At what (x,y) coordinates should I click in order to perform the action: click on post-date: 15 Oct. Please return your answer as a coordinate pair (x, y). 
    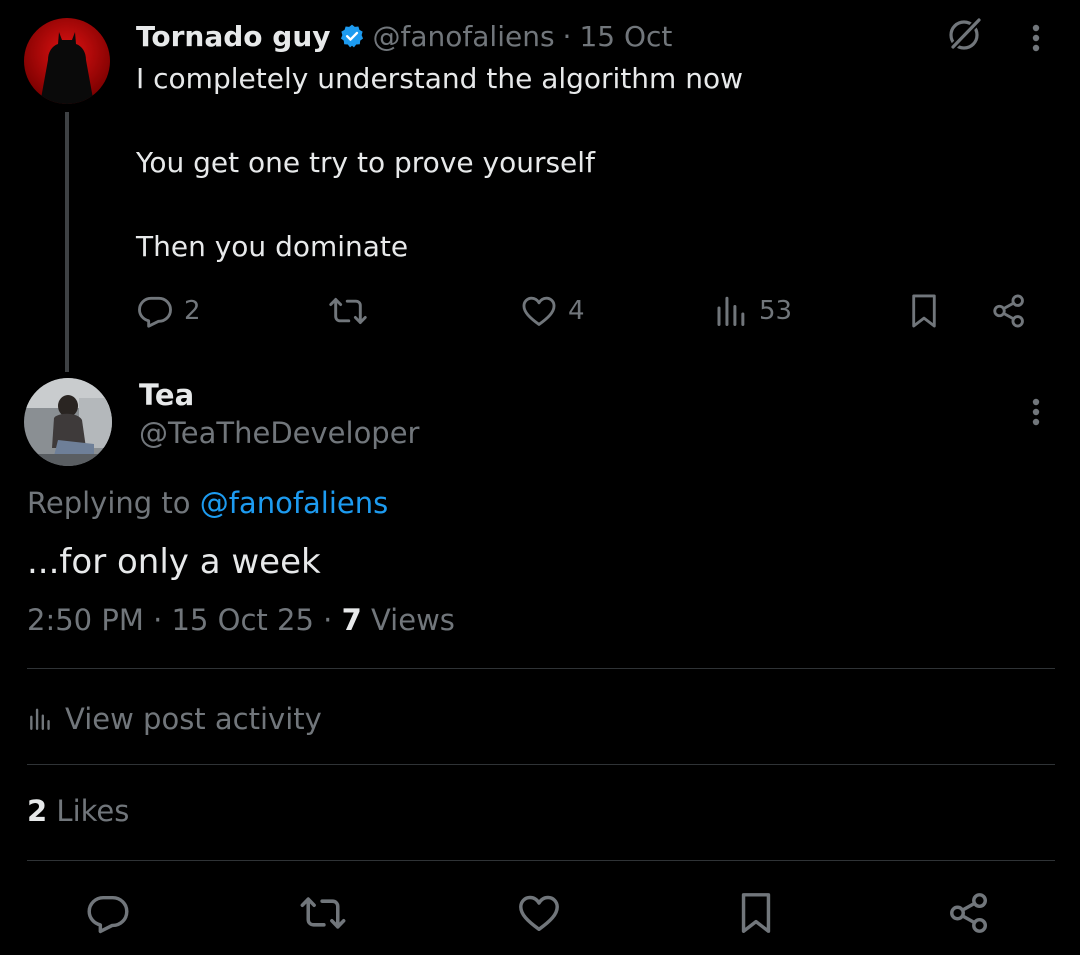
    Looking at the image, I should click on (625, 36).